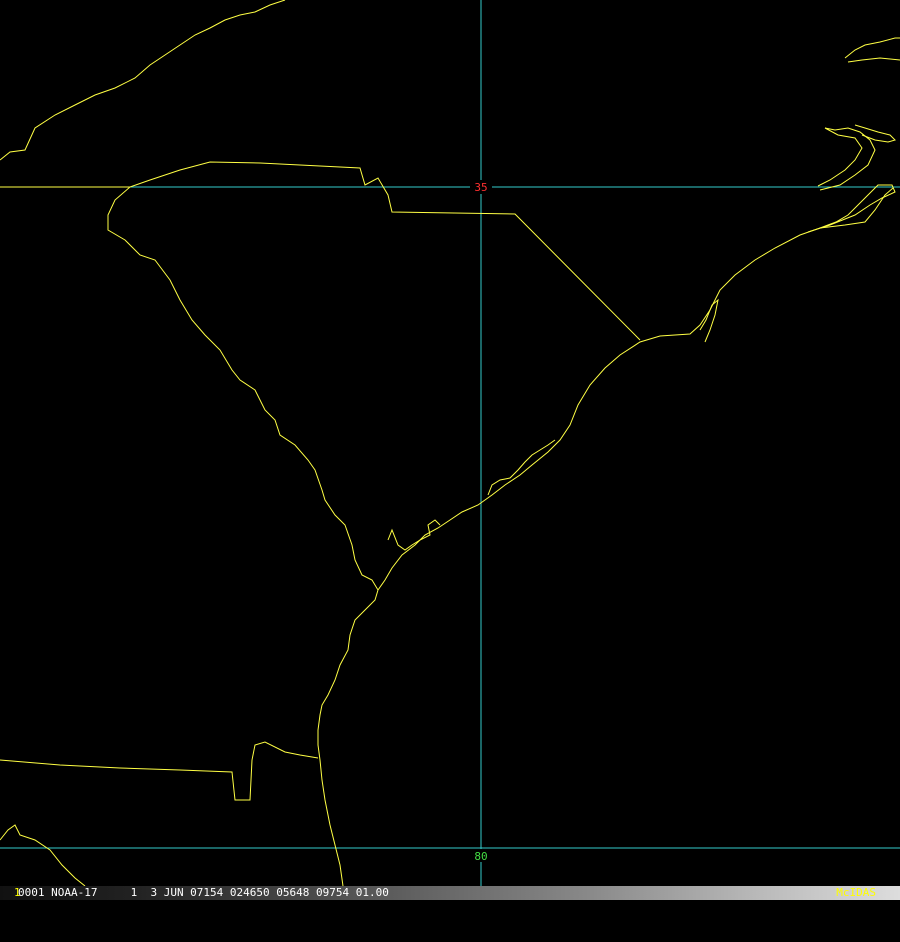  What do you see at coordinates (480, 856) in the screenshot?
I see `longitude-label: 80` at bounding box center [480, 856].